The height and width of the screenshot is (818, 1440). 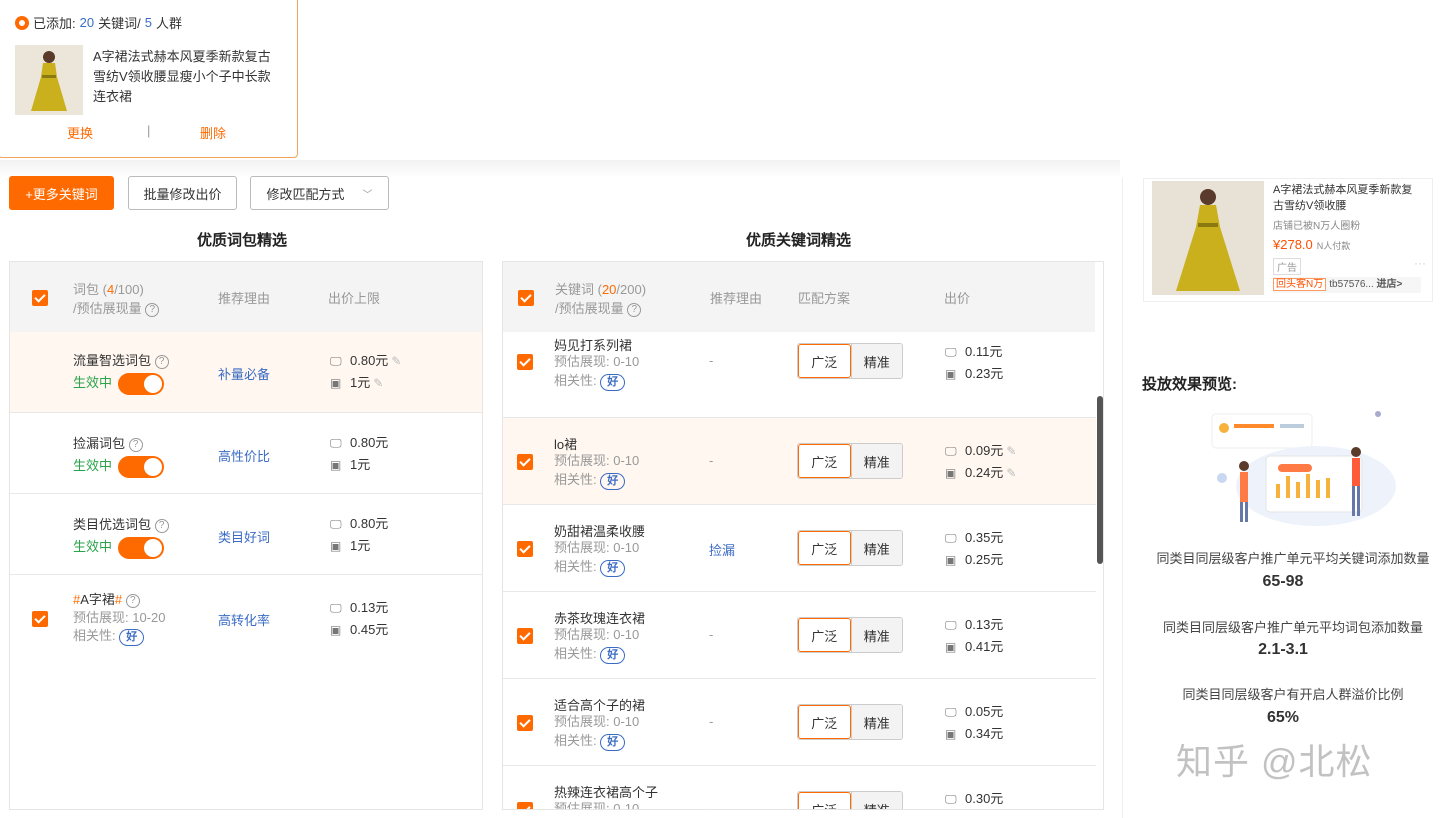 I want to click on ad-fans: 店铺已被N万人圈粉, so click(x=1317, y=226).